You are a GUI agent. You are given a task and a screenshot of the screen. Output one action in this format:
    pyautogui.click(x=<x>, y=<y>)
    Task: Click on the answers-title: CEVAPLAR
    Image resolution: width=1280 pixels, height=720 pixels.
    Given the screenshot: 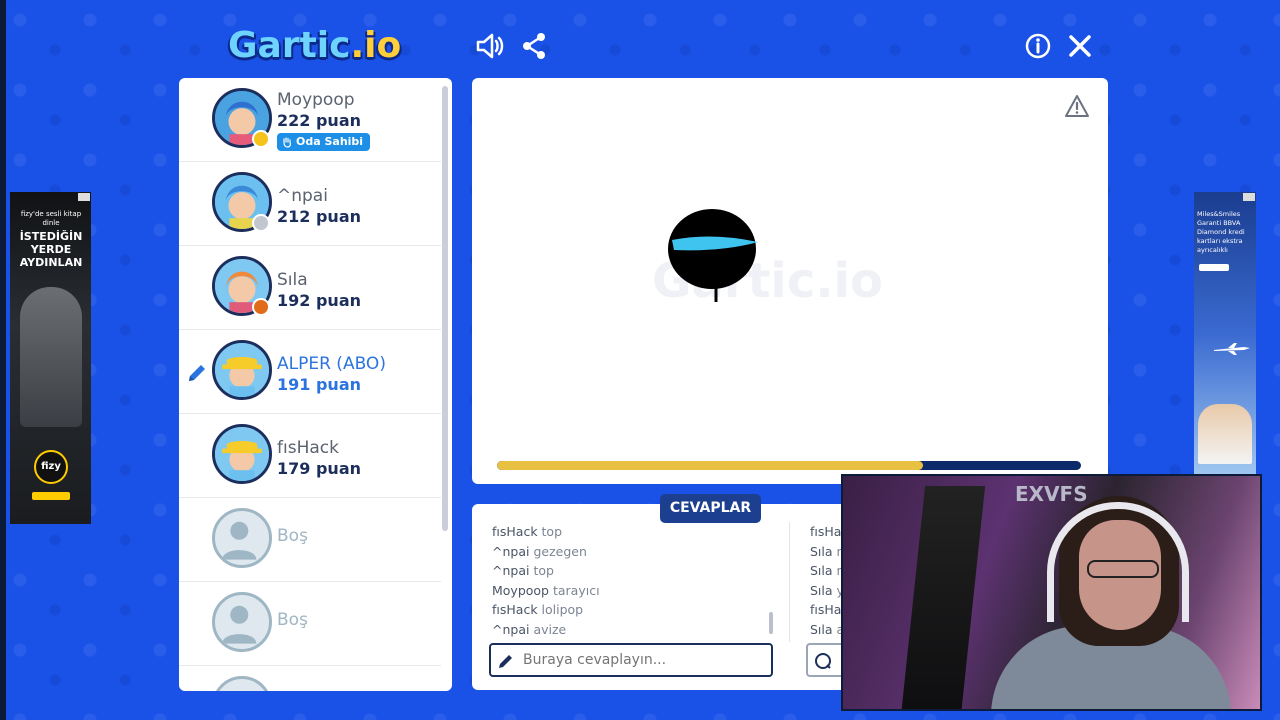 What is the action you would take?
    pyautogui.click(x=710, y=508)
    